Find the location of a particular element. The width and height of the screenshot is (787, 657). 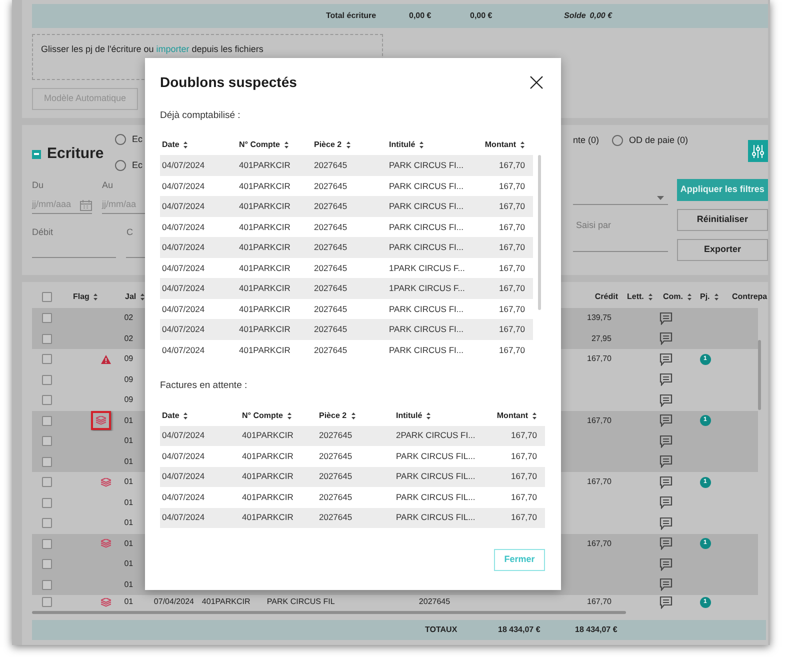

horizontal-scrollbar is located at coordinates (329, 612).